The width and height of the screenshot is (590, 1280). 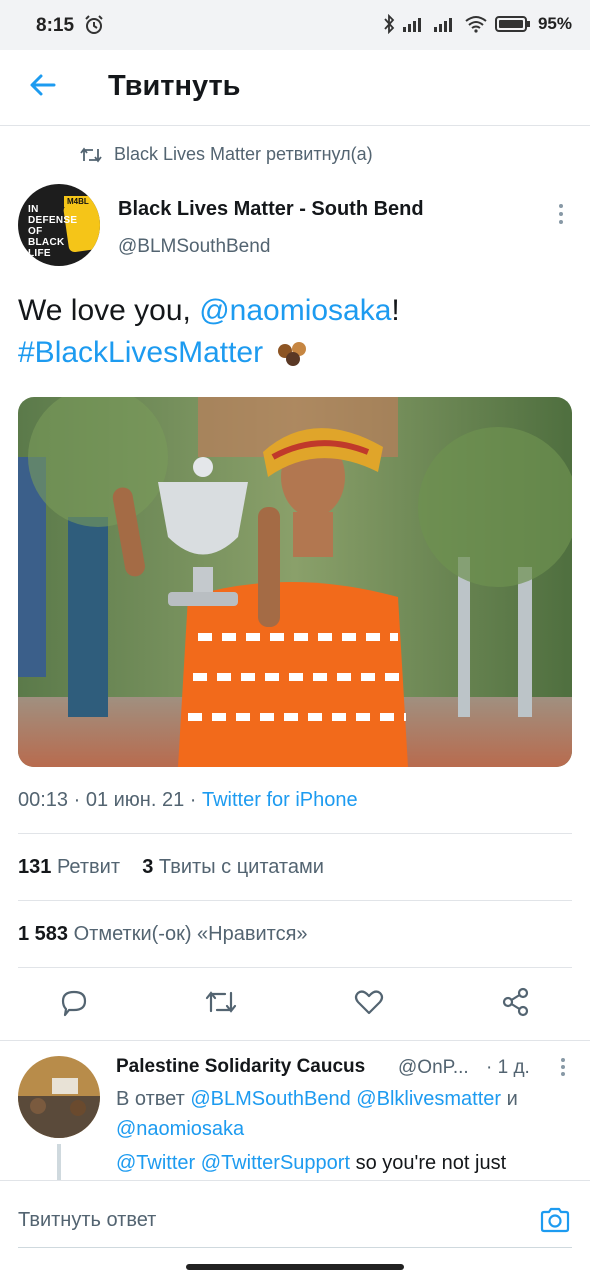 What do you see at coordinates (55, 25) in the screenshot?
I see `status-time: 8:15` at bounding box center [55, 25].